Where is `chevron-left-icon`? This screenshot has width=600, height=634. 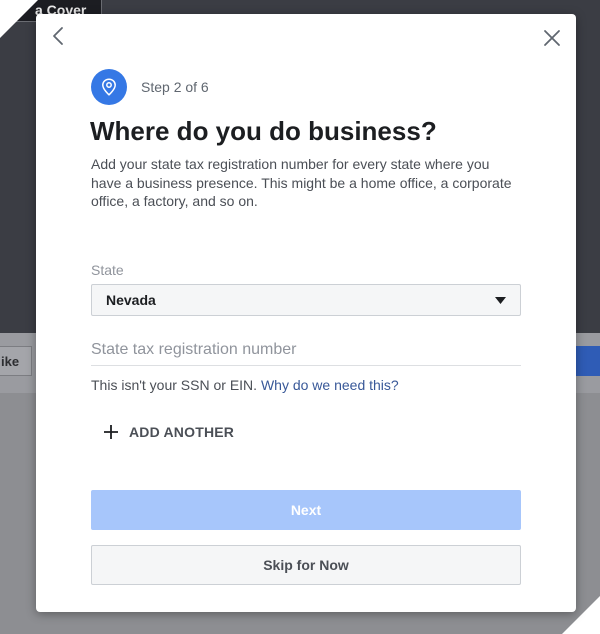 chevron-left-icon is located at coordinates (58, 36).